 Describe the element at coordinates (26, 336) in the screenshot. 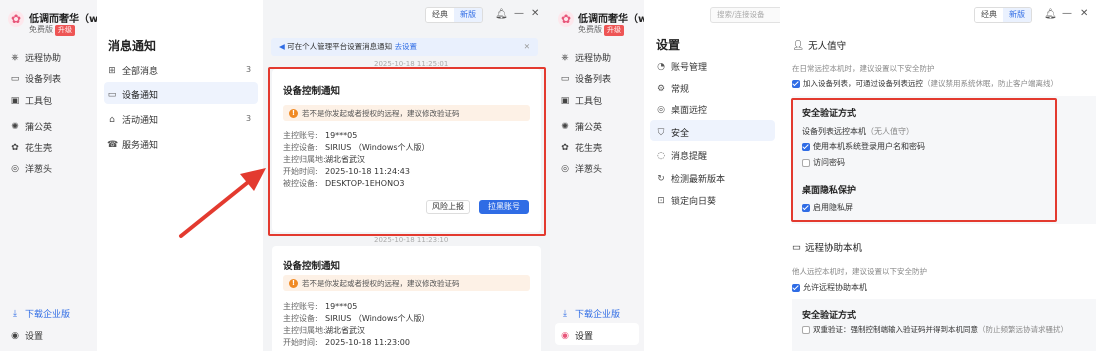

I see `nav-settings: ◉ 设置` at that location.